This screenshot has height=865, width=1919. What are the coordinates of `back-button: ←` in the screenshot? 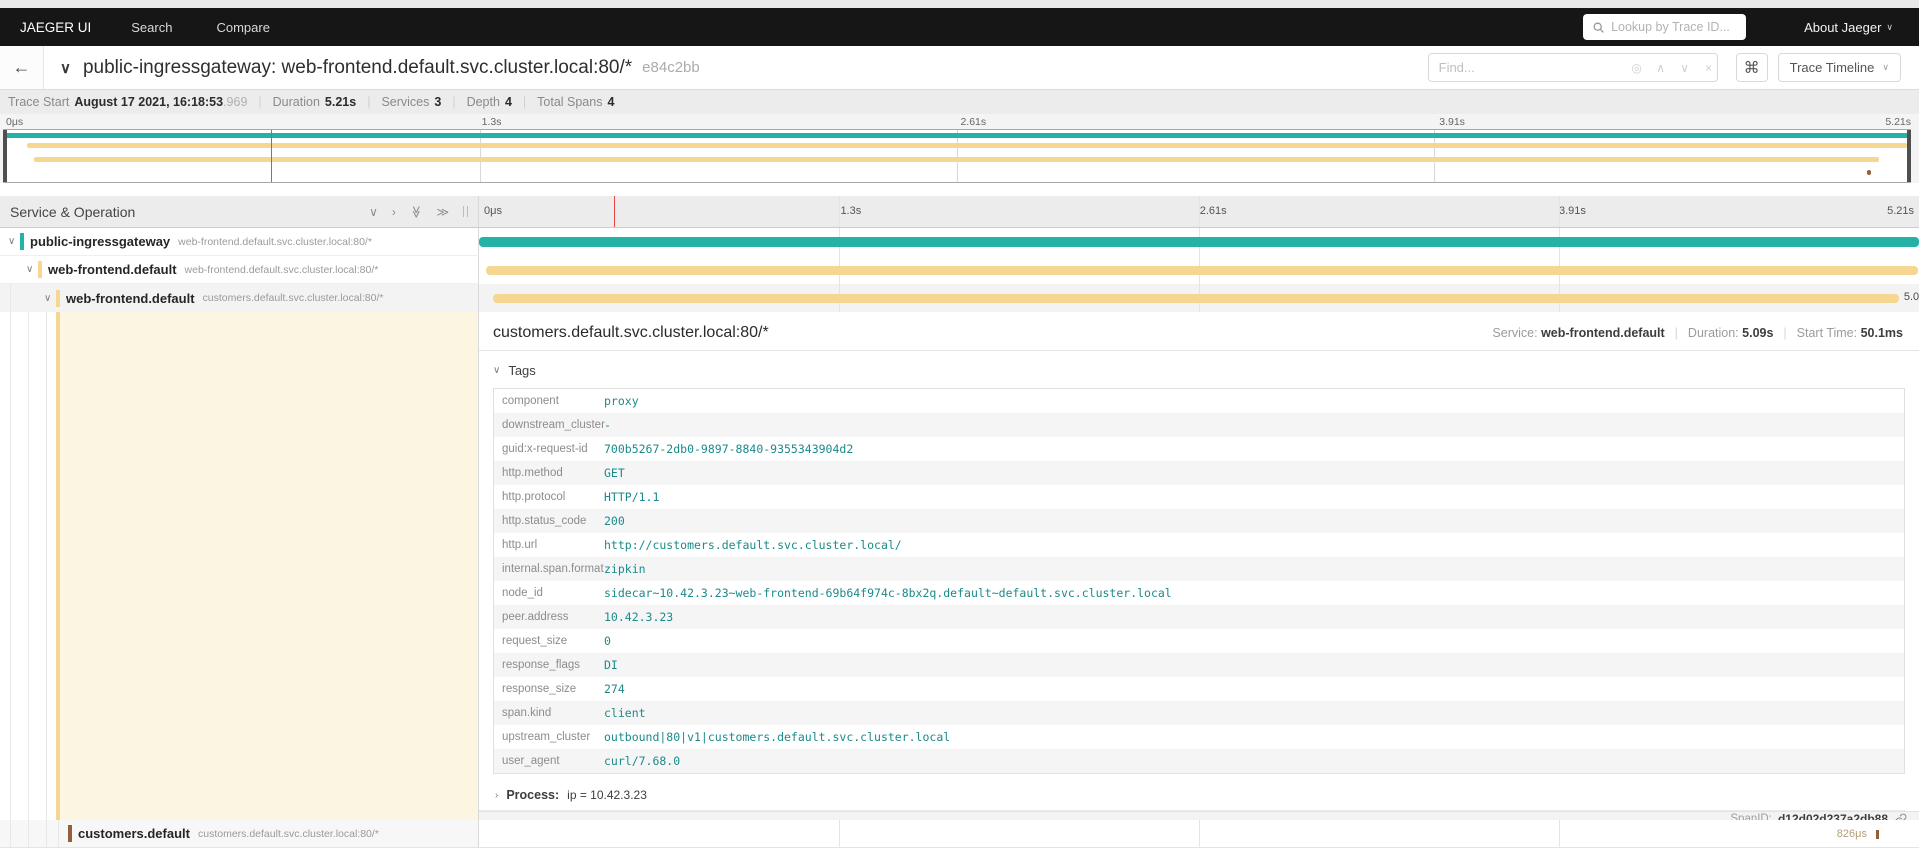 It's located at (22, 67).